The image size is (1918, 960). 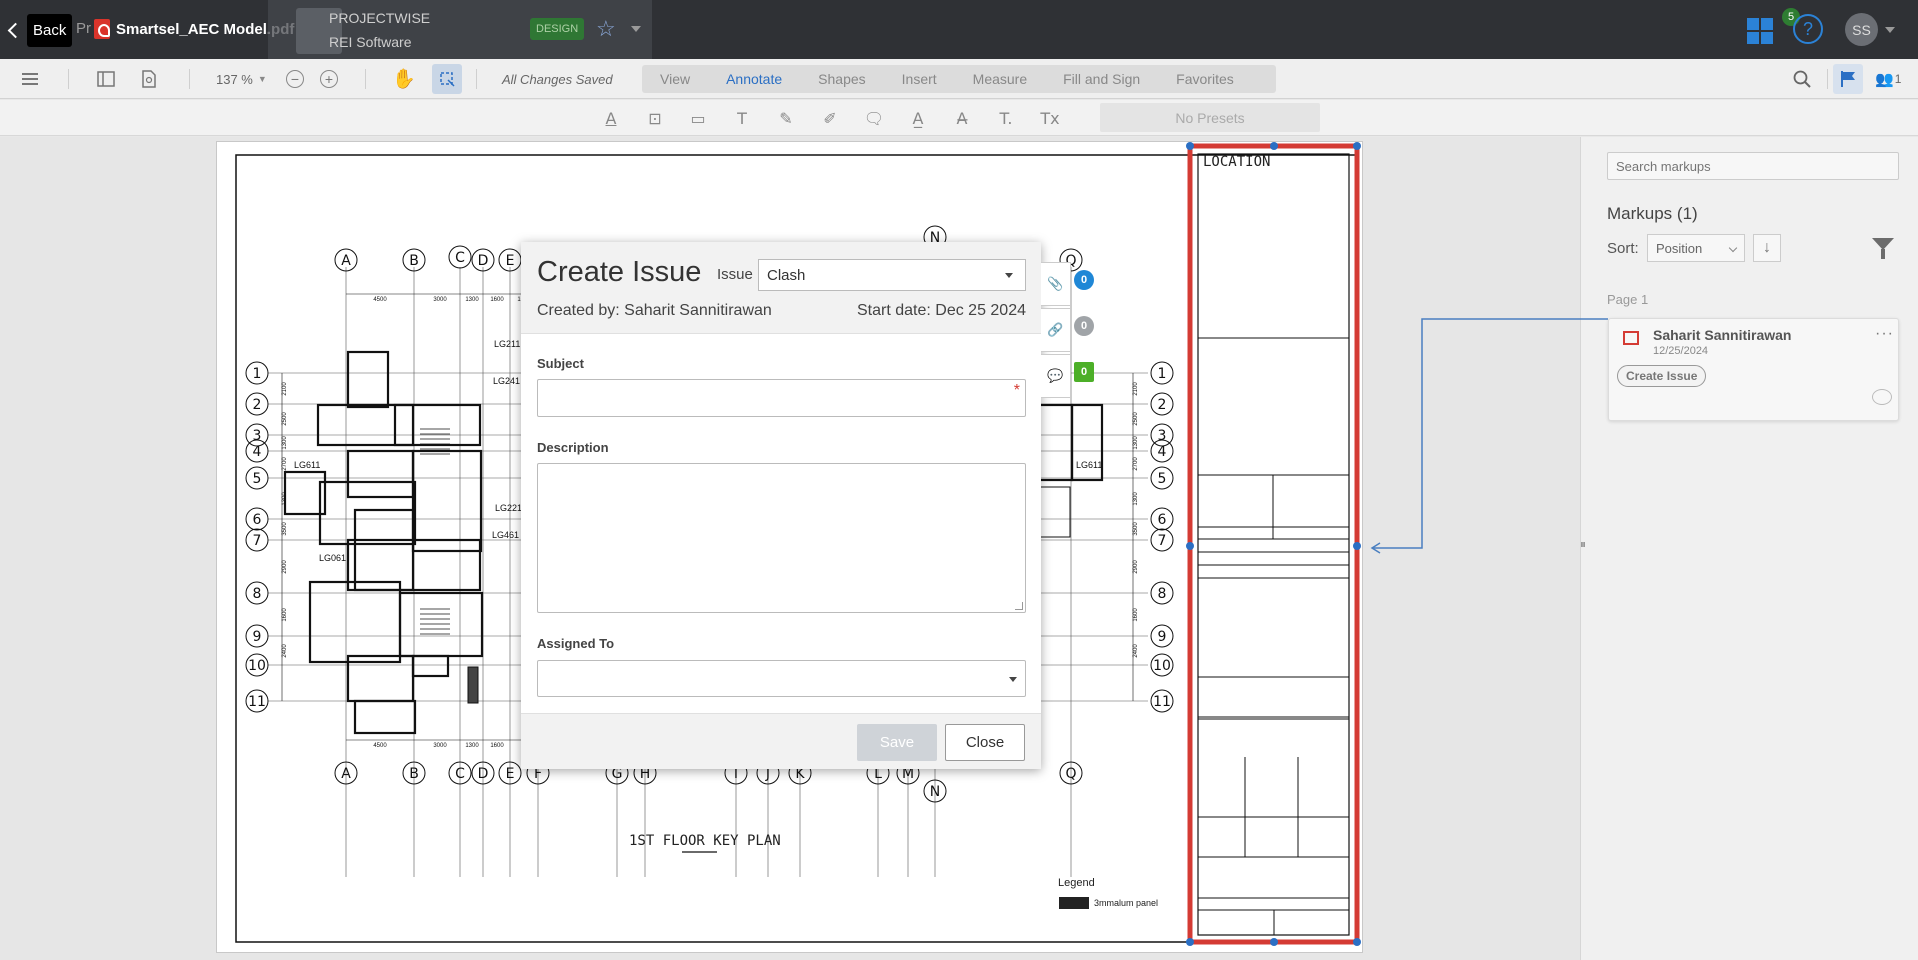 What do you see at coordinates (918, 118) in the screenshot?
I see `underline-icon: A̲` at bounding box center [918, 118].